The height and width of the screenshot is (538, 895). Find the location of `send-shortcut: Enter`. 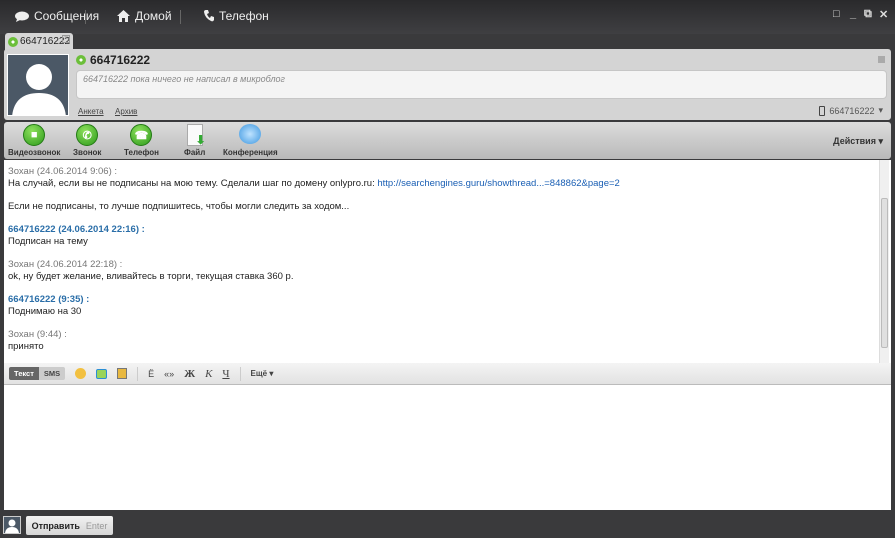

send-shortcut: Enter is located at coordinates (96, 525).